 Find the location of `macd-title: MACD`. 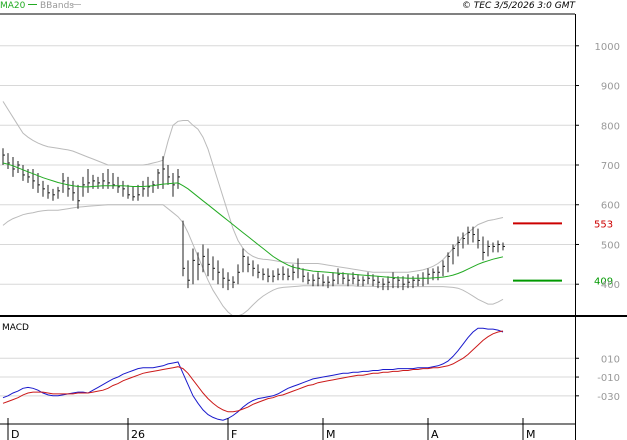

macd-title: MACD is located at coordinates (15, 328).